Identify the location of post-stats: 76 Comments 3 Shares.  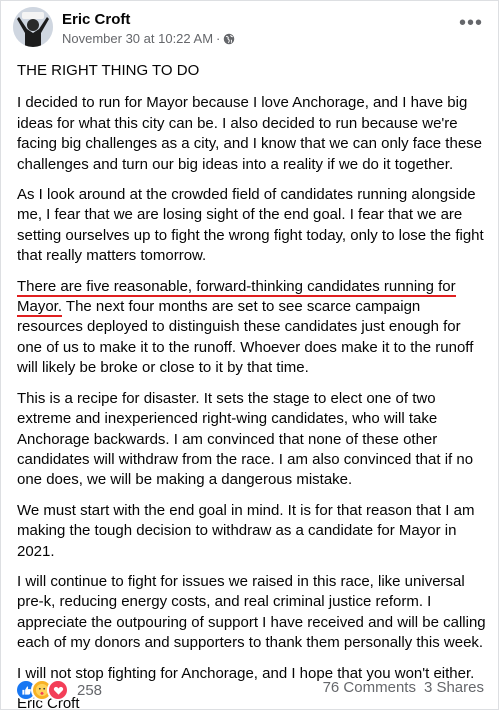
(403, 687).